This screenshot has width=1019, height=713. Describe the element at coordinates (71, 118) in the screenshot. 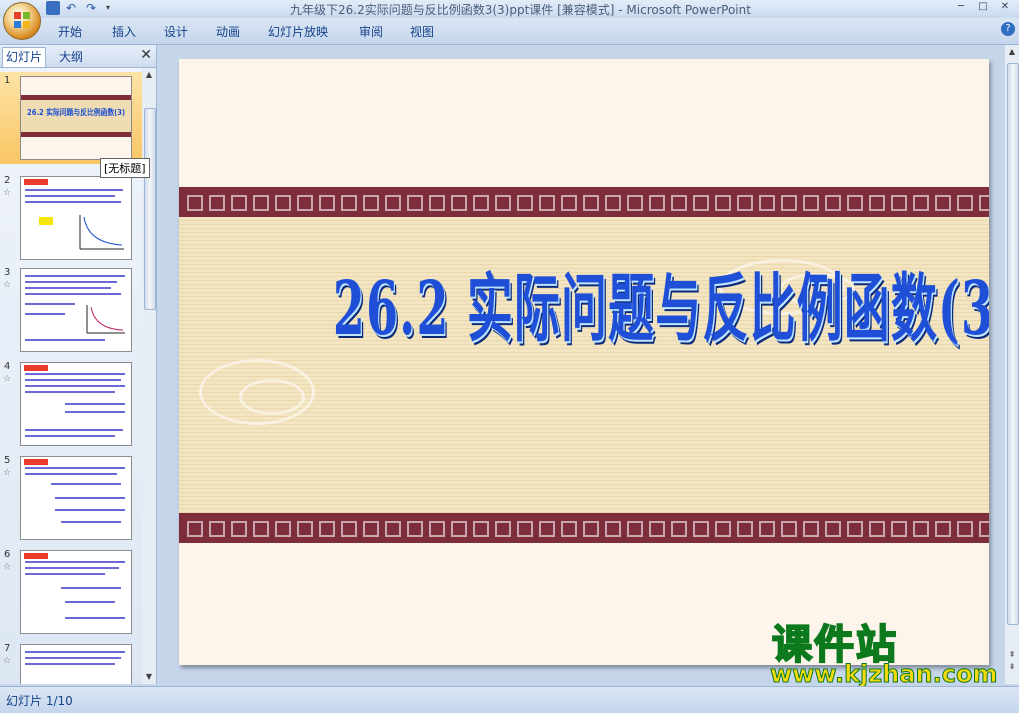

I see `thumbnail-slide-1: 1 26.2 实际问题与反比例函数(3)` at that location.